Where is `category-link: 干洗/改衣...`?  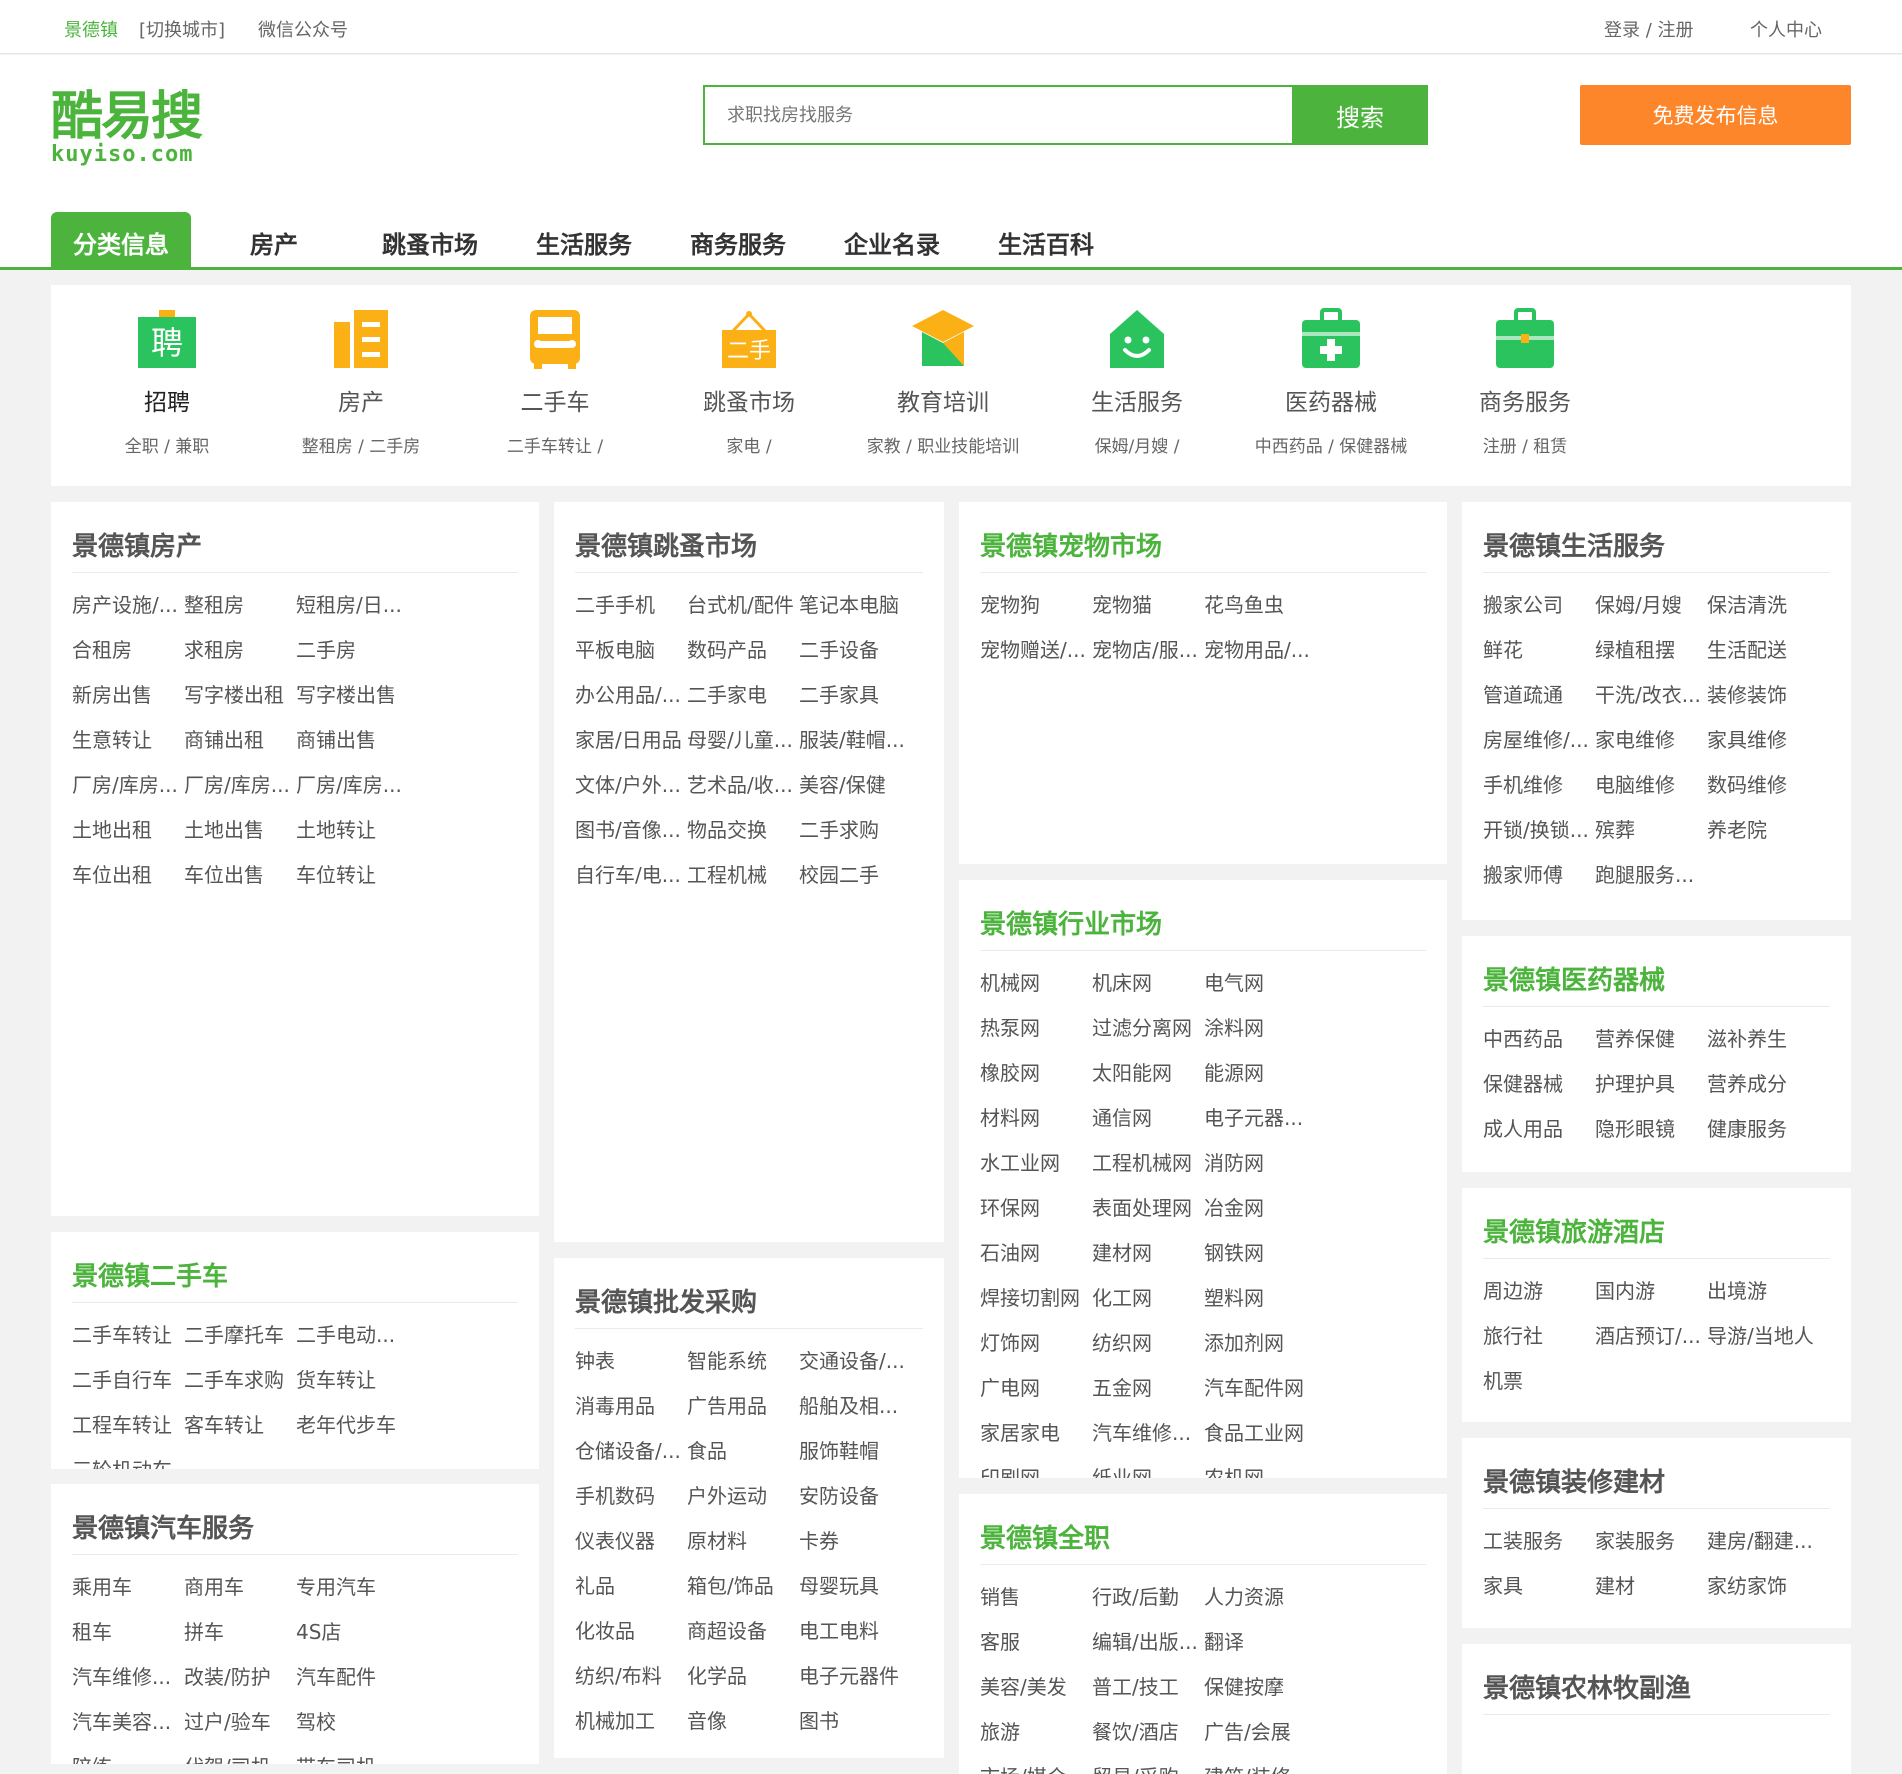
category-link: 干洗/改衣... is located at coordinates (1651, 695).